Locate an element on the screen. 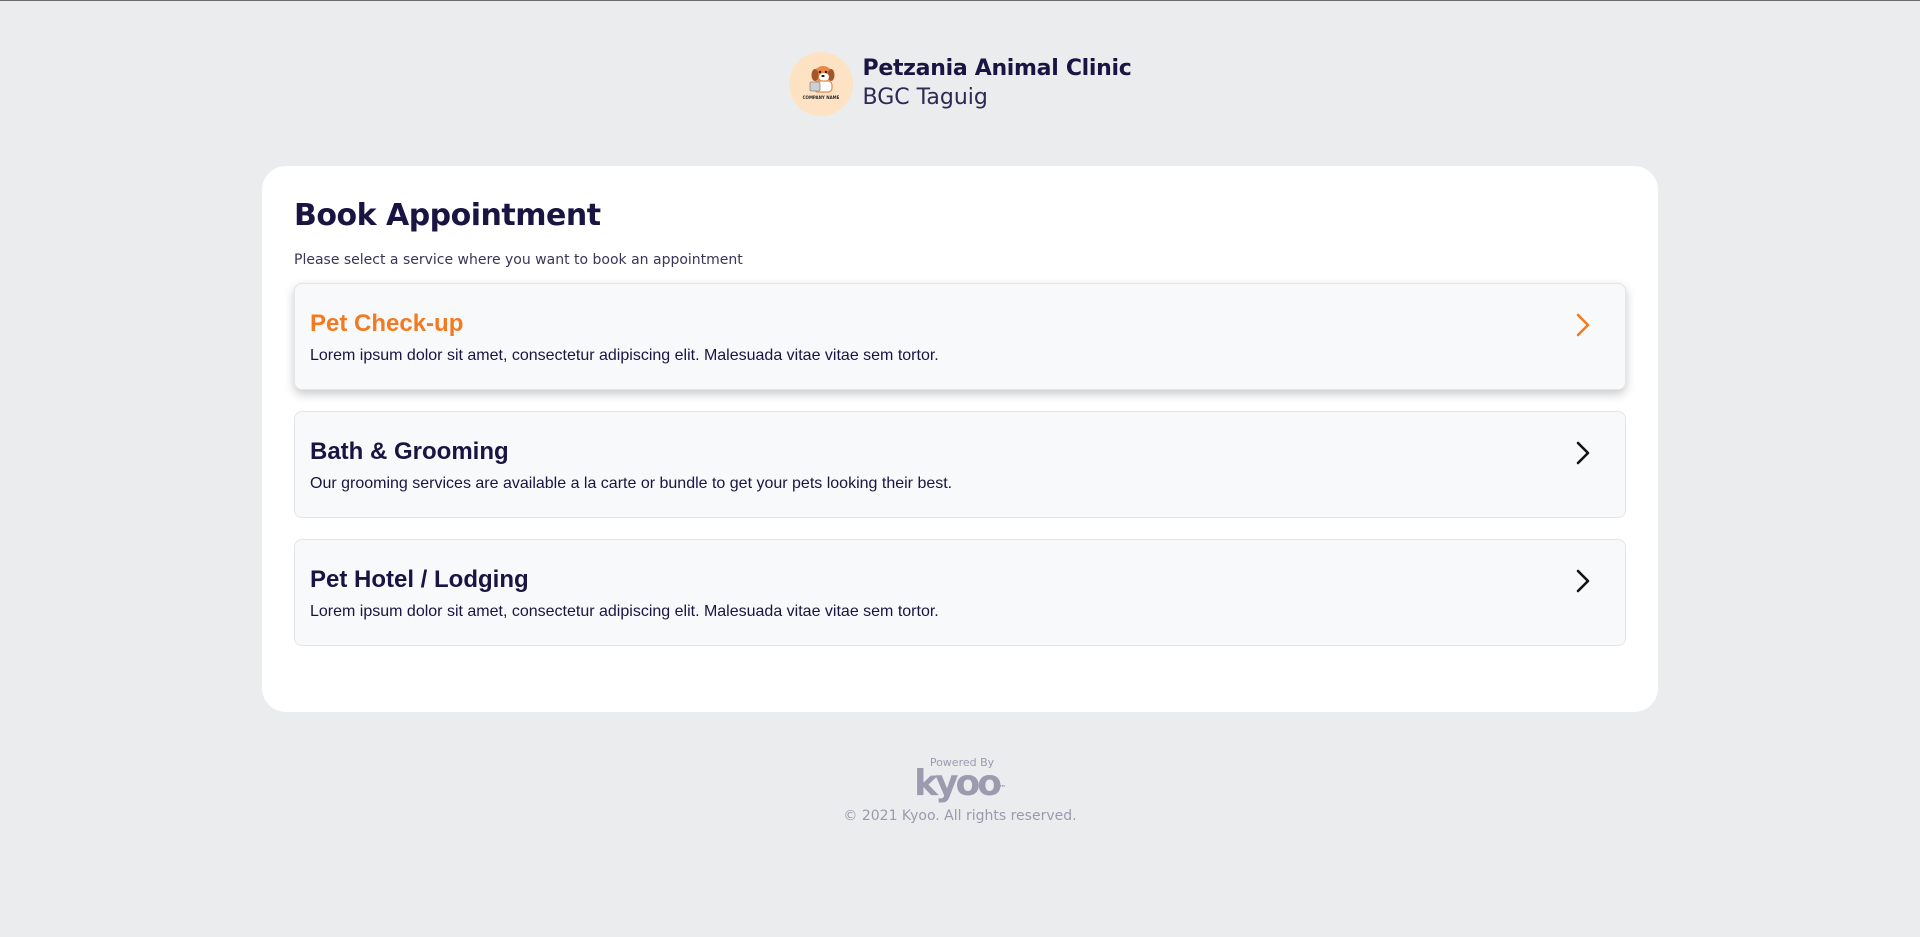  trademark-symbol: ™ is located at coordinates (1002, 788).